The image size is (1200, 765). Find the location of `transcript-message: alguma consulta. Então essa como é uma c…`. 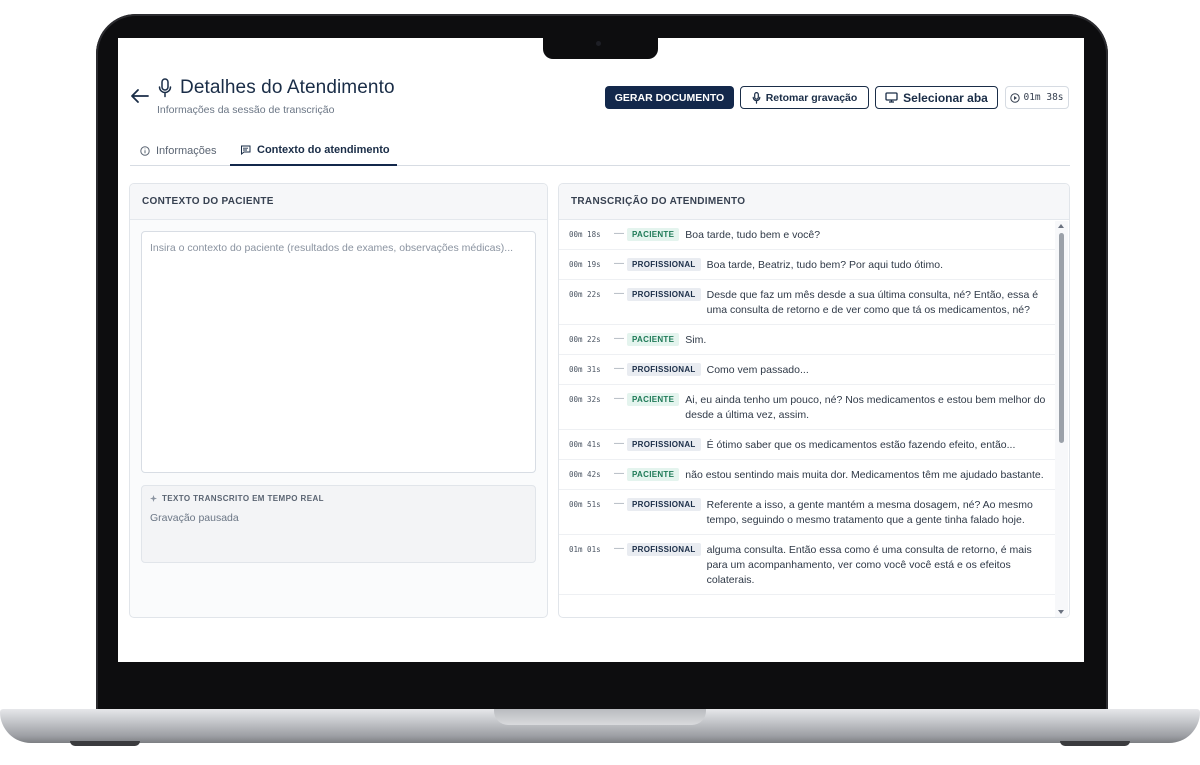

transcript-message: alguma consulta. Então essa como é uma c… is located at coordinates (869, 565).